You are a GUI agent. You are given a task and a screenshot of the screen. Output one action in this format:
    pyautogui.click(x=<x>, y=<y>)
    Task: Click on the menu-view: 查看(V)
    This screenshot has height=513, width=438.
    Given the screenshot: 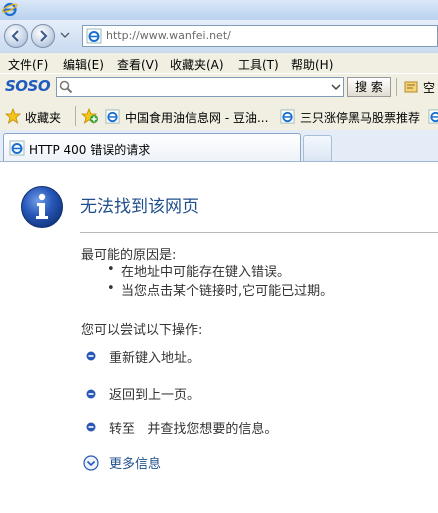 What is the action you would take?
    pyautogui.click(x=138, y=64)
    